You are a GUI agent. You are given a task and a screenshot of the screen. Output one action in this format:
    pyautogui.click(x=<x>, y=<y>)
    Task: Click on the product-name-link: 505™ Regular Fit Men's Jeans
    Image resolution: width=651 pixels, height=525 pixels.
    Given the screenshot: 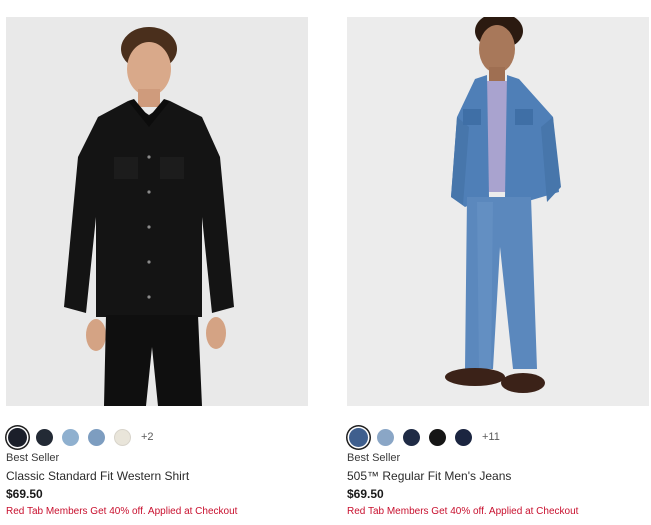 What is the action you would take?
    pyautogui.click(x=429, y=476)
    